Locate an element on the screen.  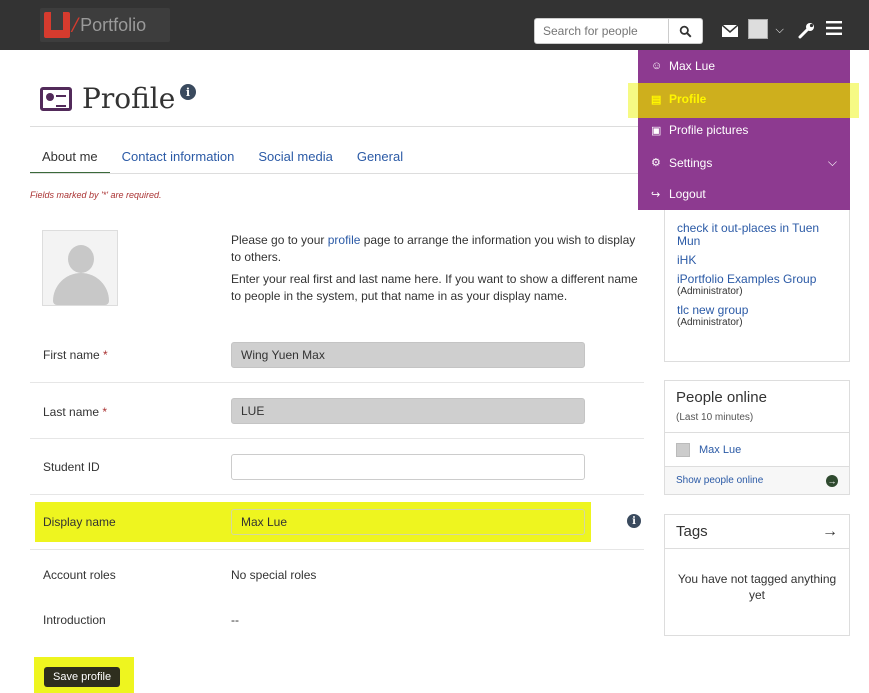
portrait-icon: ▣ is located at coordinates (656, 130).